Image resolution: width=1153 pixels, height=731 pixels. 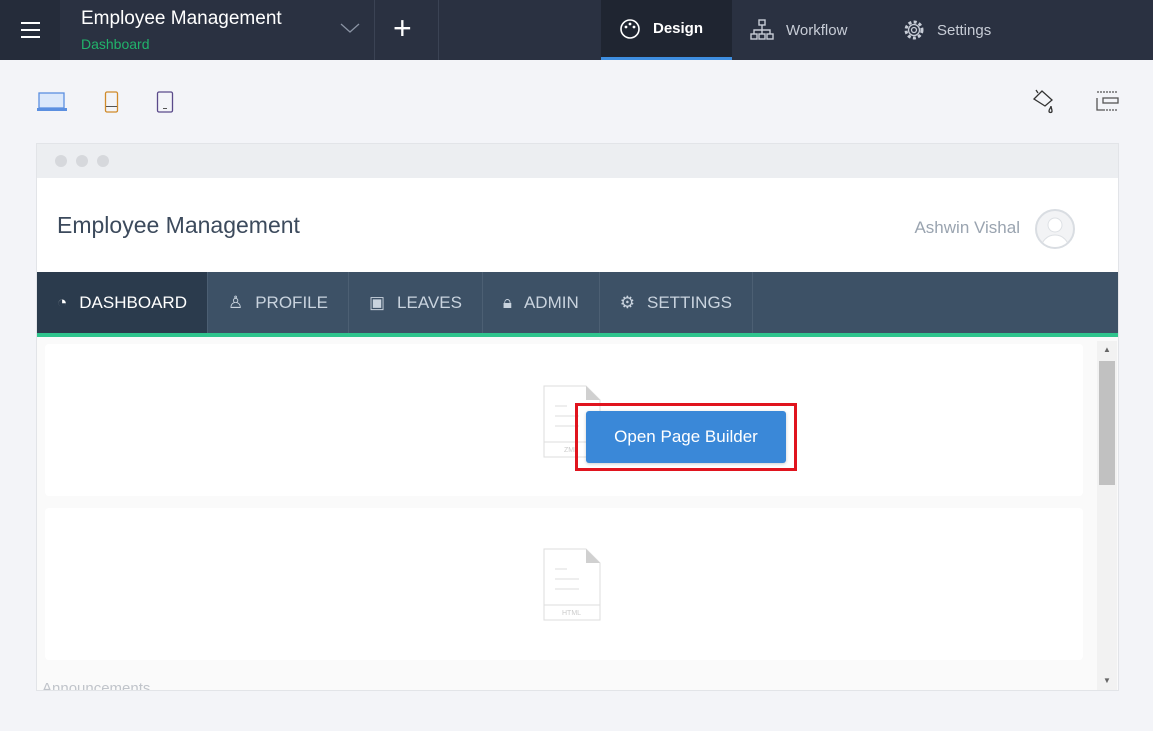 I want to click on scrollbar-thumb, so click(x=1107, y=423).